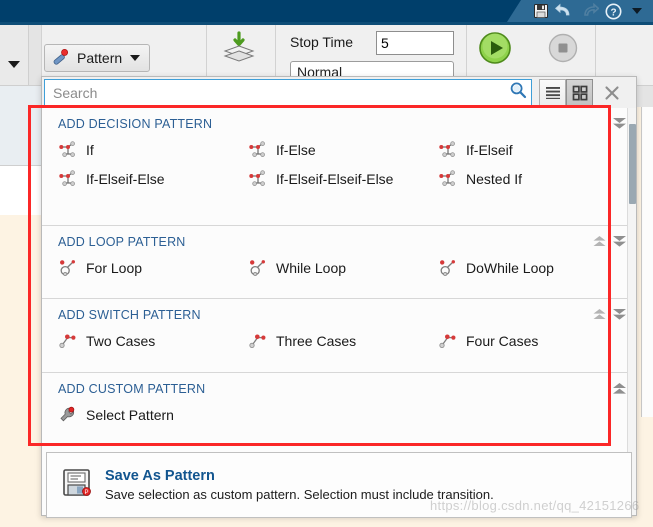 Image resolution: width=653 pixels, height=527 pixels. What do you see at coordinates (645, 96) in the screenshot?
I see `background-right-grey` at bounding box center [645, 96].